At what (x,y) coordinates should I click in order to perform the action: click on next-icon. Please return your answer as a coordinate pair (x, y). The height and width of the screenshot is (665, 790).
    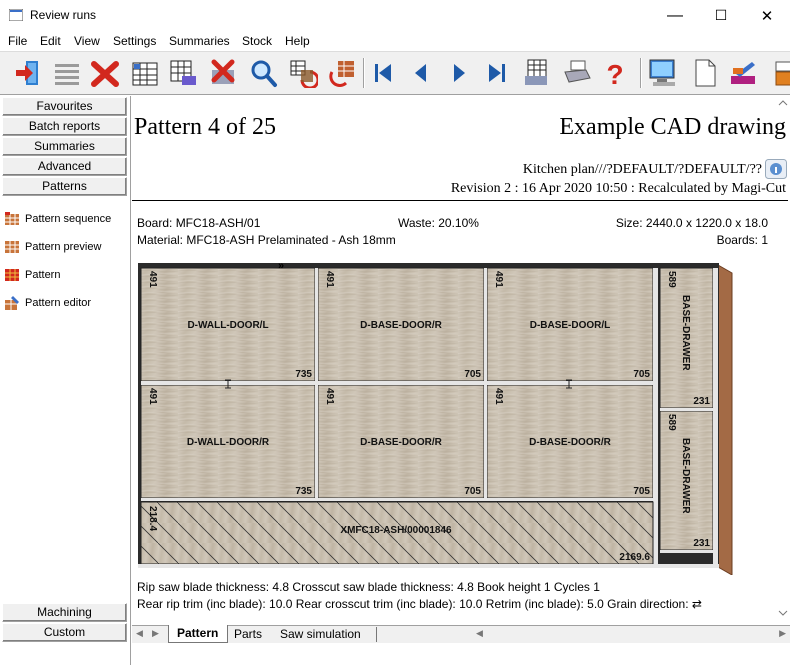
    Looking at the image, I should click on (459, 73).